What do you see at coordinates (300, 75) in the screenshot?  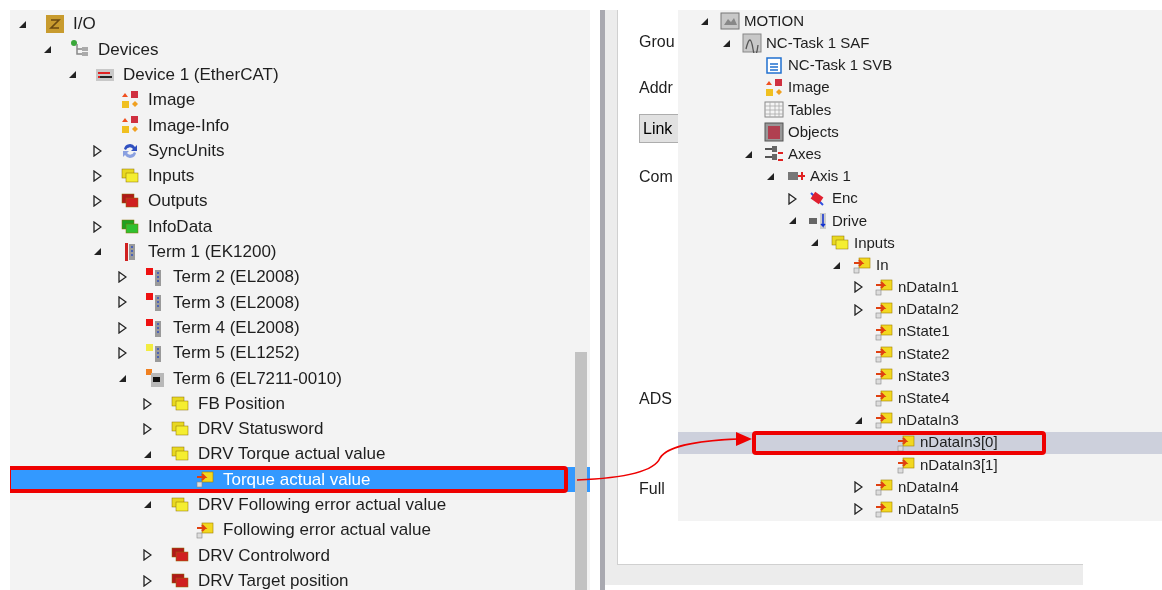 I see `tree-row: Device 1 (EtherCAT)` at bounding box center [300, 75].